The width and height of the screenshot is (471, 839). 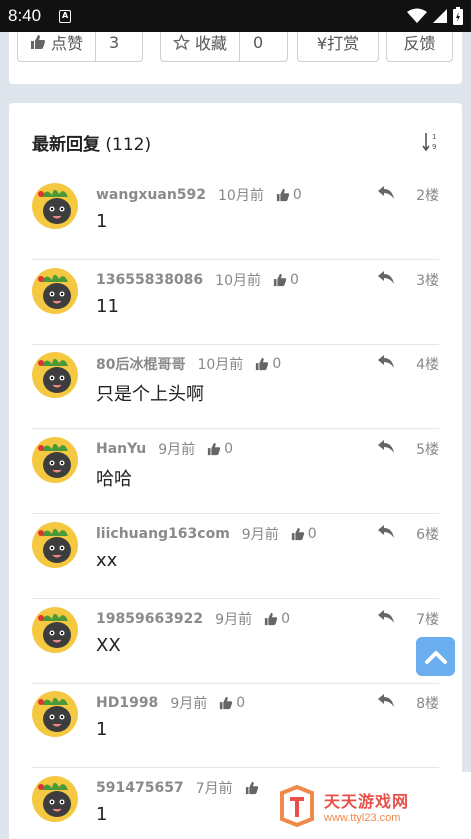 I want to click on reply-floor: 3楼, so click(x=427, y=280).